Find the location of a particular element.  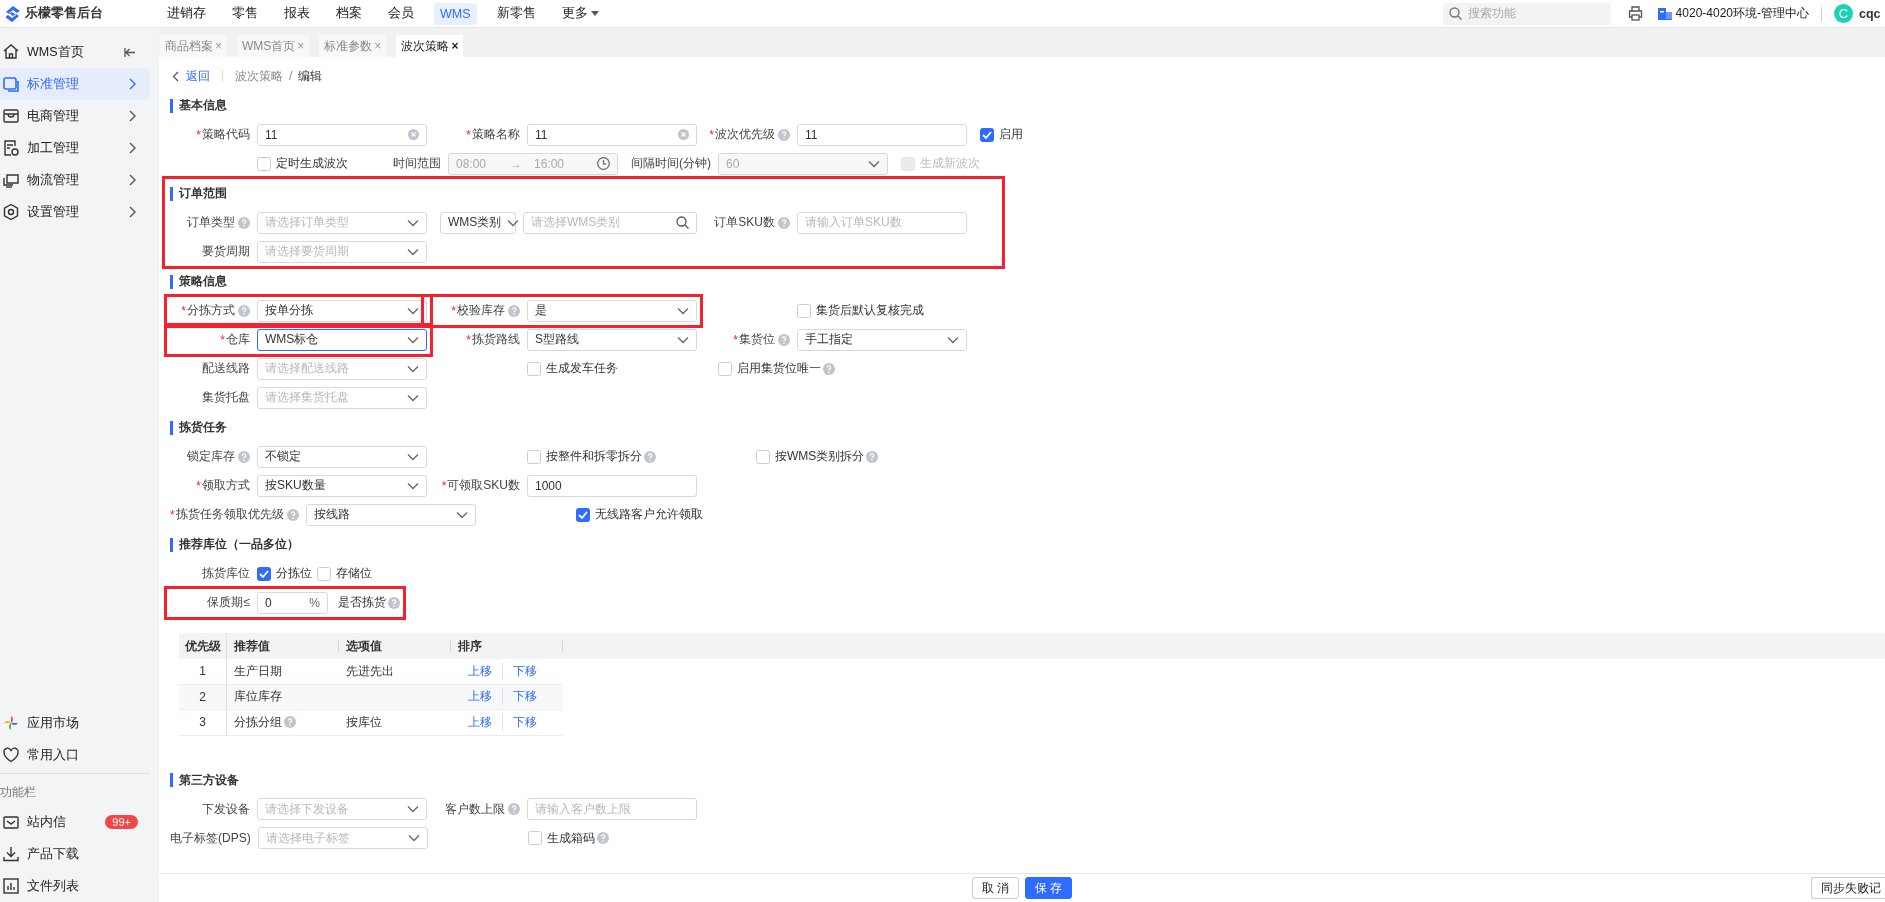

sidebar-item: WMS首页 is located at coordinates (75, 52).